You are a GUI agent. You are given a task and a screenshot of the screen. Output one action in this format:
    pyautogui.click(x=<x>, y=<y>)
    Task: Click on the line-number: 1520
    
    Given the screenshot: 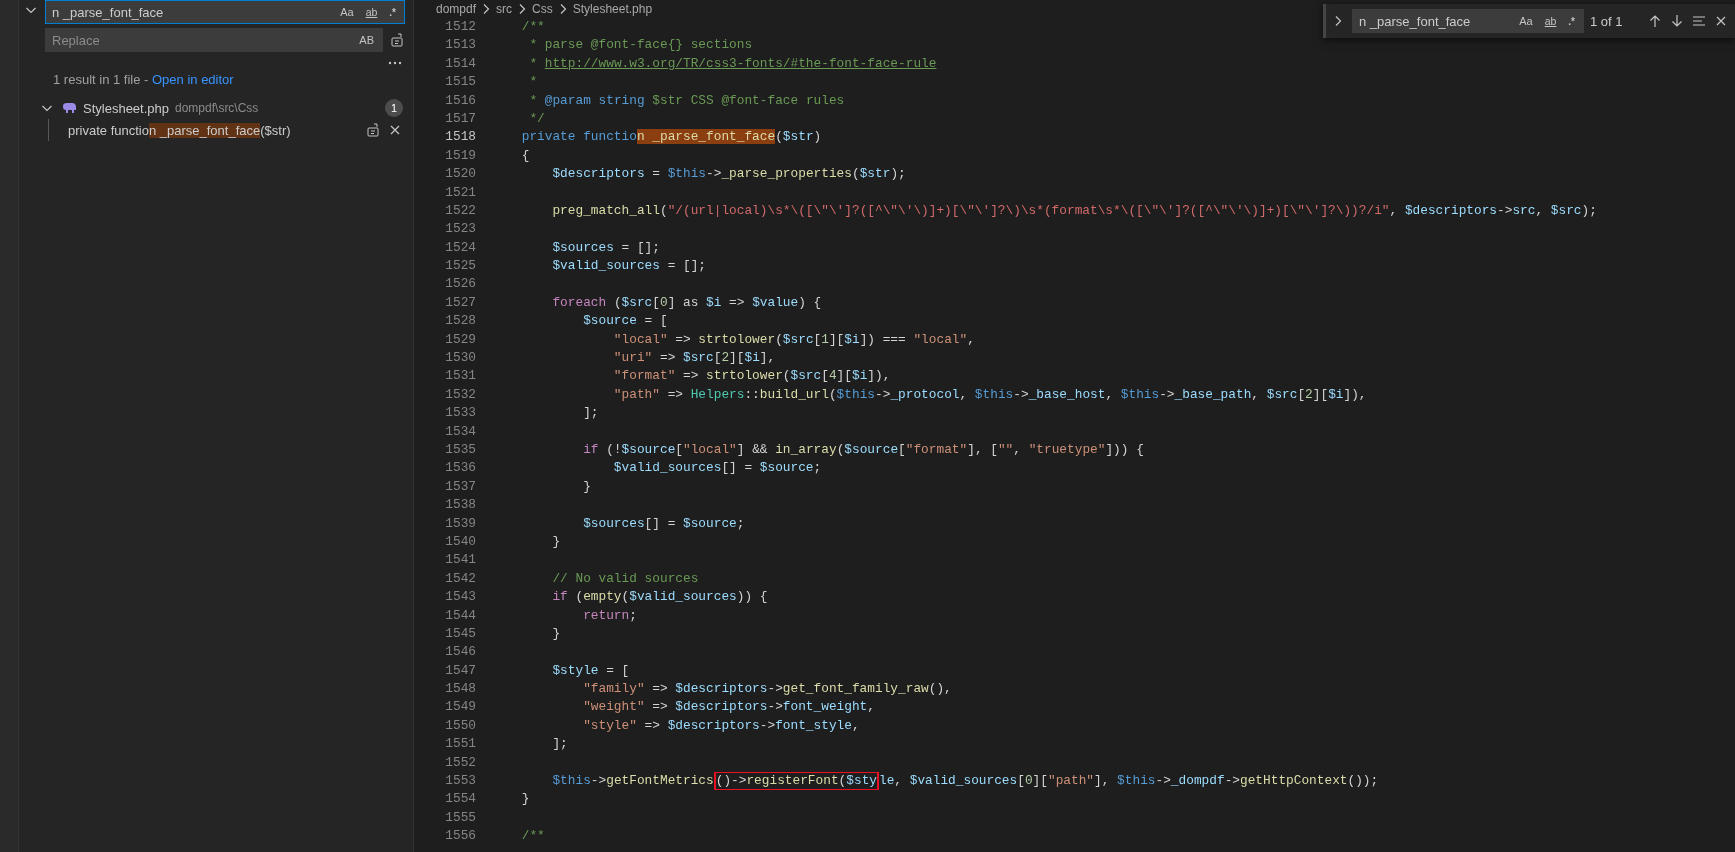 What is the action you would take?
    pyautogui.click(x=460, y=174)
    